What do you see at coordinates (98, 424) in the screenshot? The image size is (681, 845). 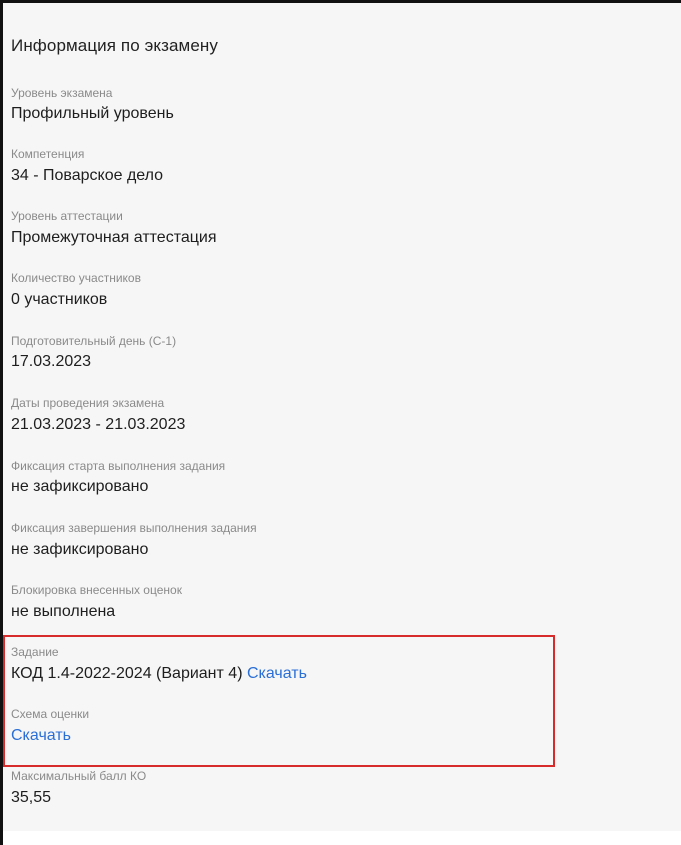 I see `exam-dates-value: 21.03.2023 - 21.03.2023` at bounding box center [98, 424].